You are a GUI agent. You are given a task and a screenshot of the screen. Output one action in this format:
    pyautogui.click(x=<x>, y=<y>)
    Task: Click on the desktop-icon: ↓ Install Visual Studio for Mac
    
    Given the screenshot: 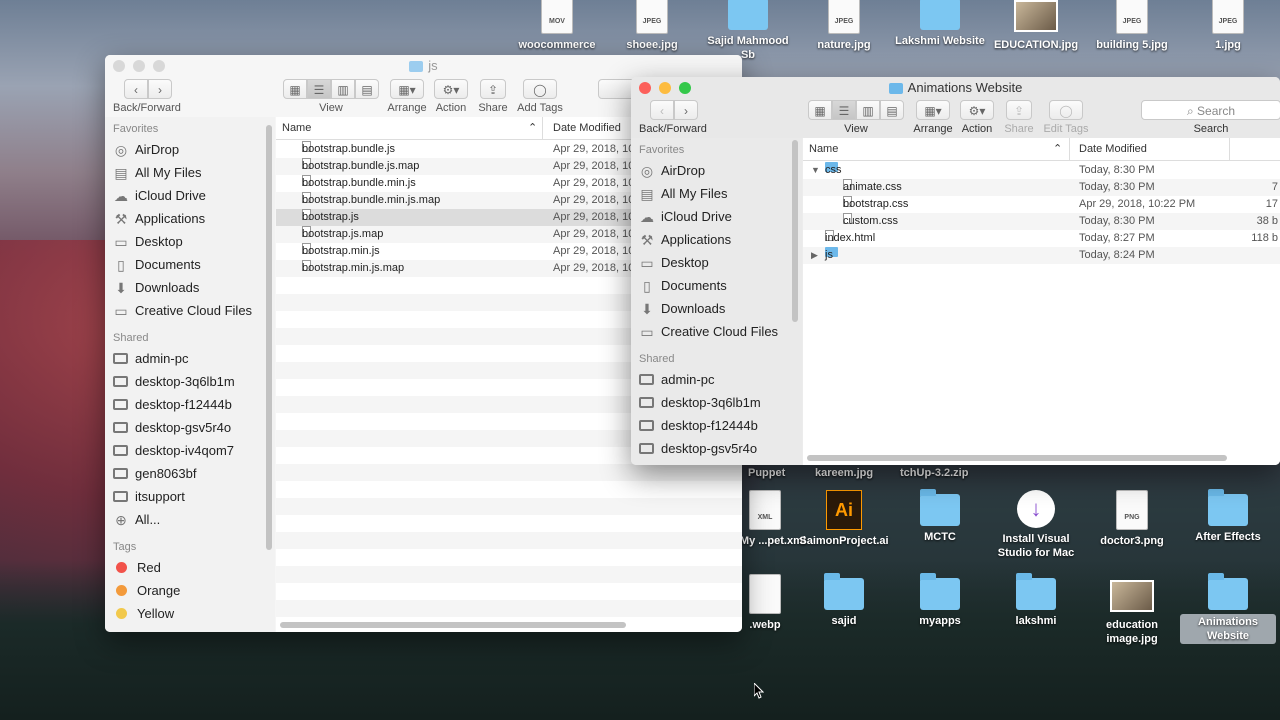 What is the action you would take?
    pyautogui.click(x=1036, y=525)
    